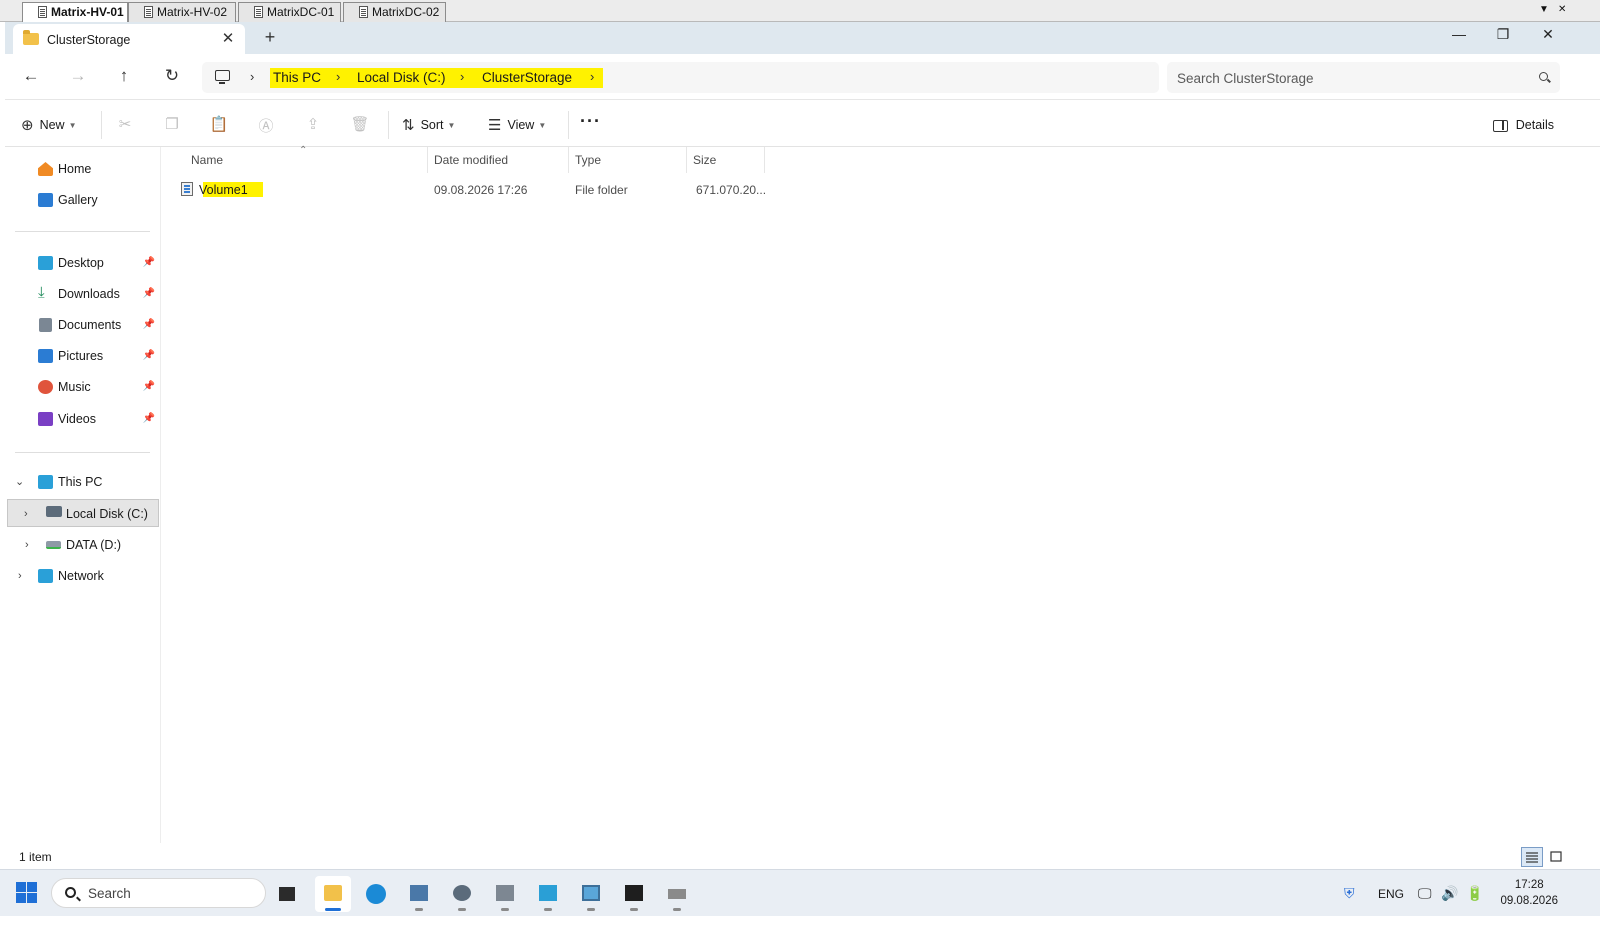  I want to click on session-tab-matrix-hv-01: Matrix-HV-01, so click(75, 12).